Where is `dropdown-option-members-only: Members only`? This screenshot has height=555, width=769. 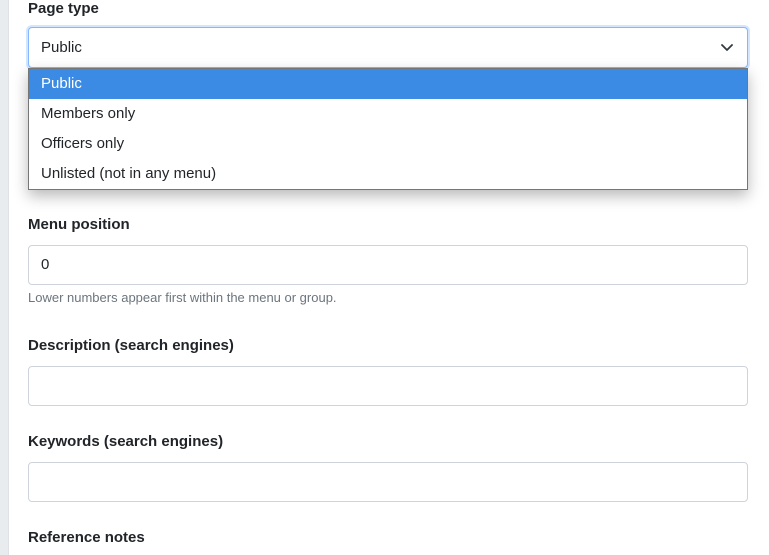 dropdown-option-members-only: Members only is located at coordinates (388, 114).